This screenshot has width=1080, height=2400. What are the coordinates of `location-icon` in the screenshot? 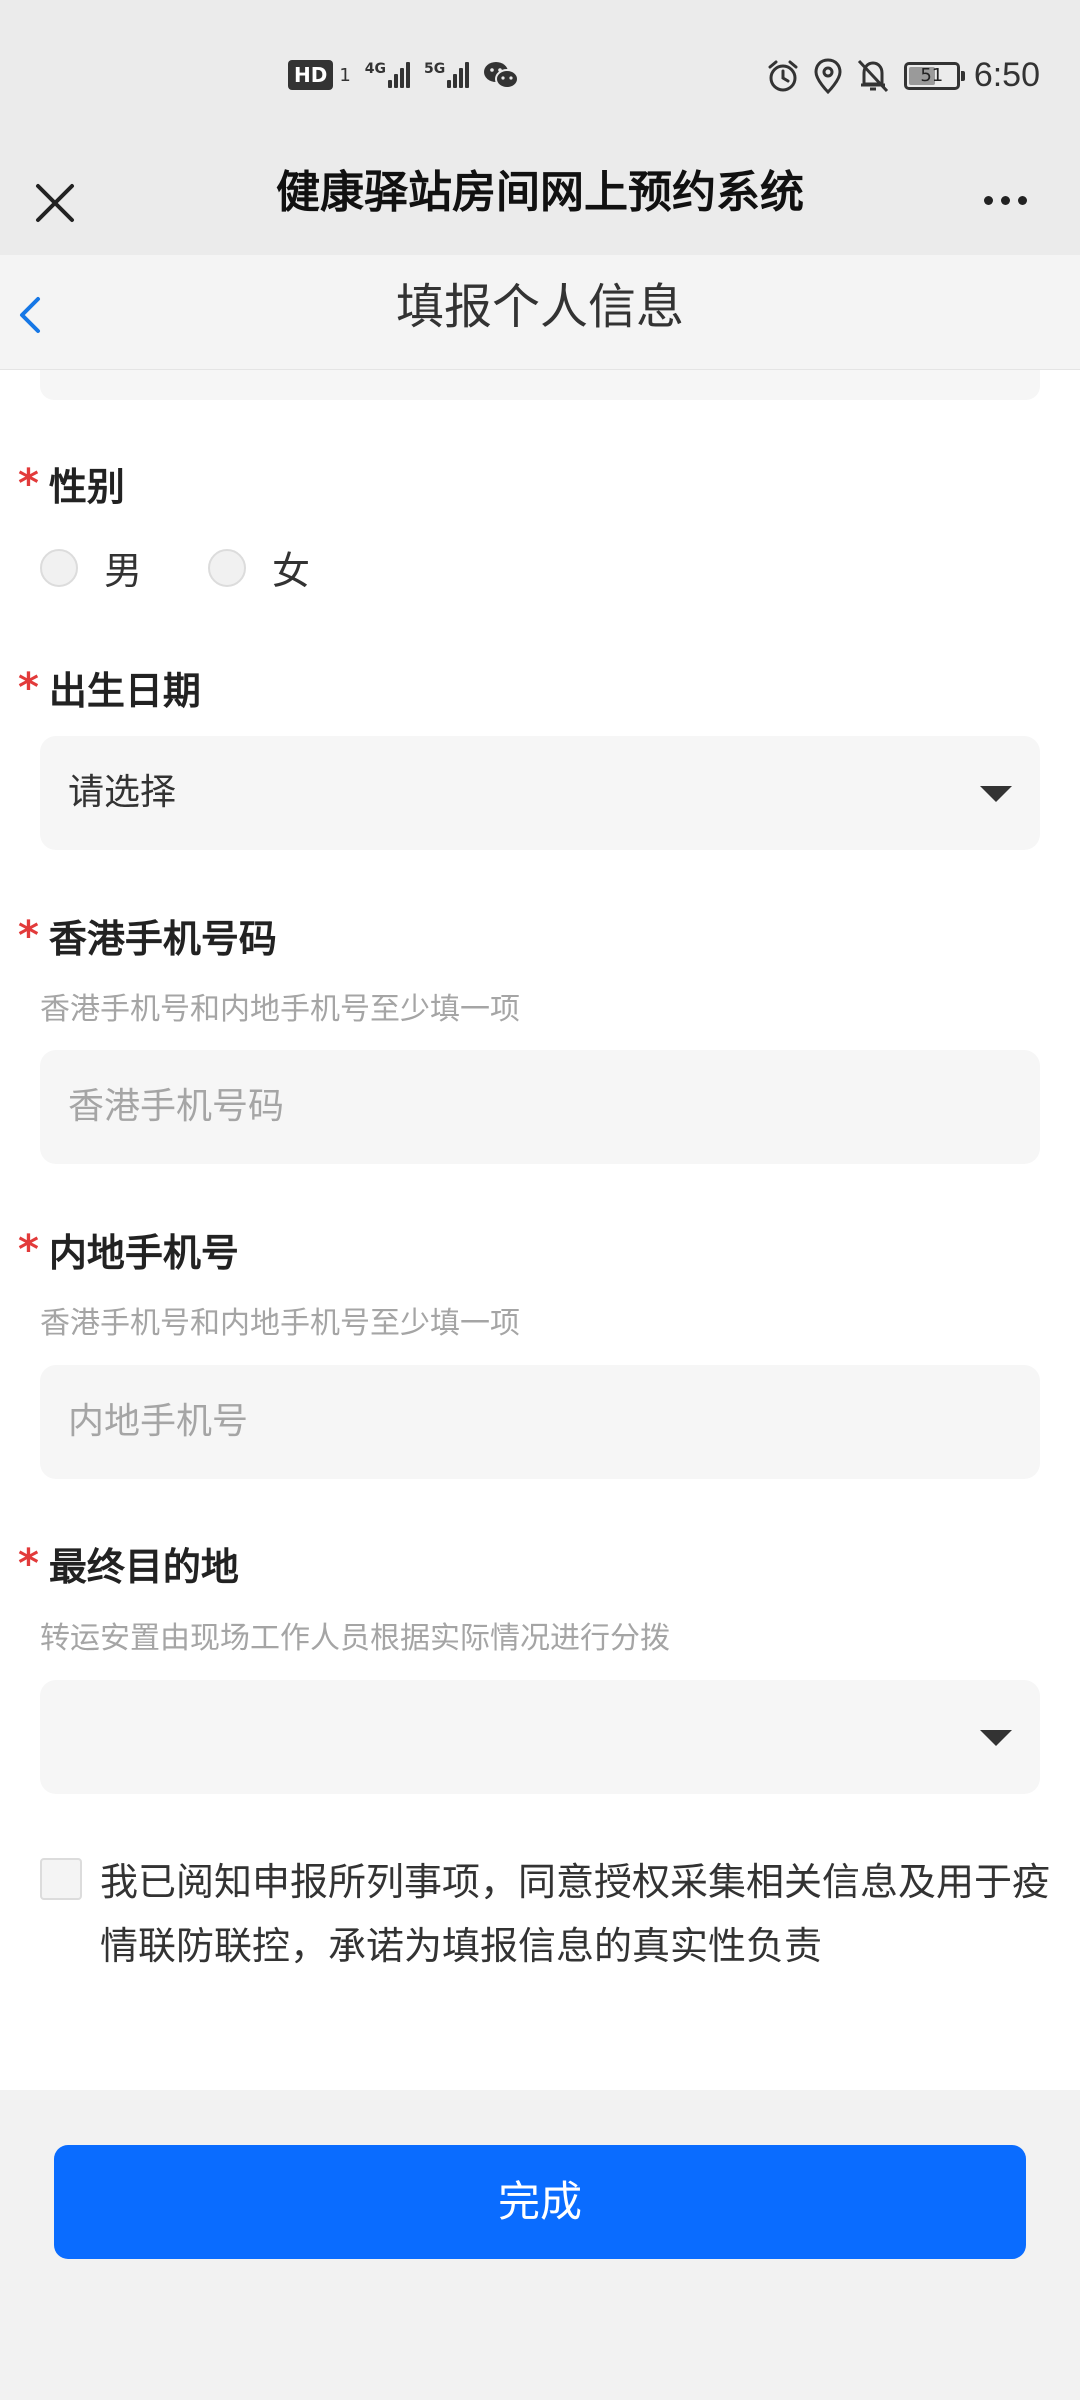 It's located at (828, 75).